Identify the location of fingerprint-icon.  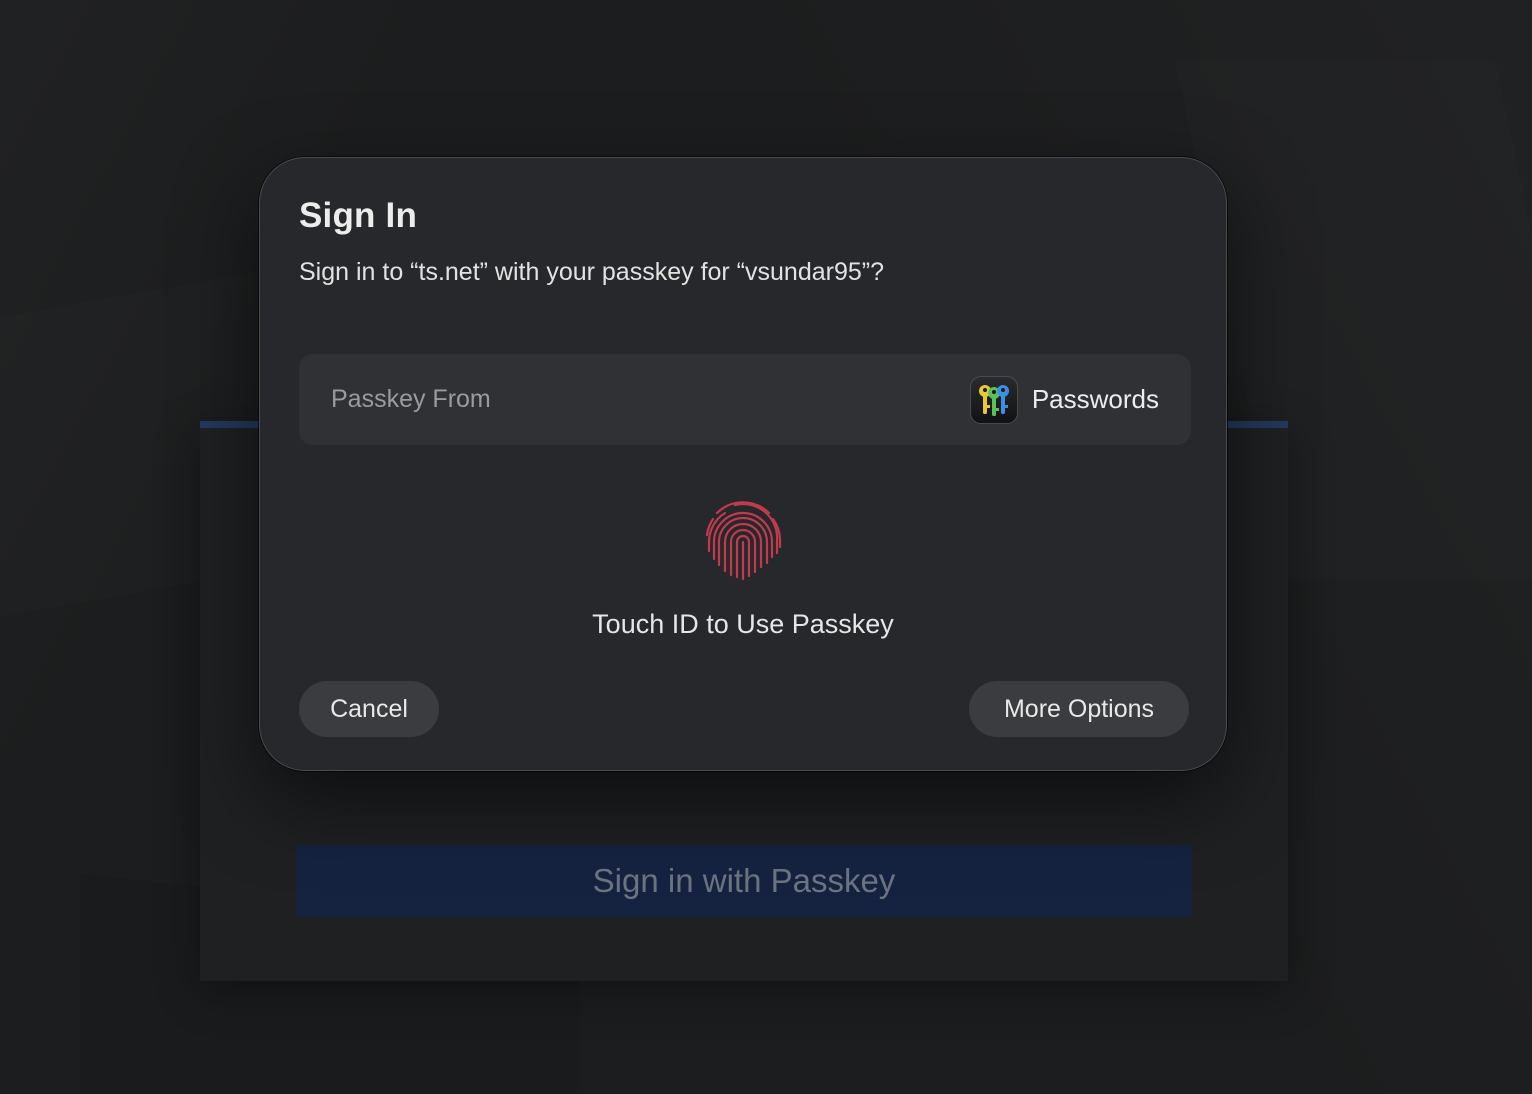
(743, 541).